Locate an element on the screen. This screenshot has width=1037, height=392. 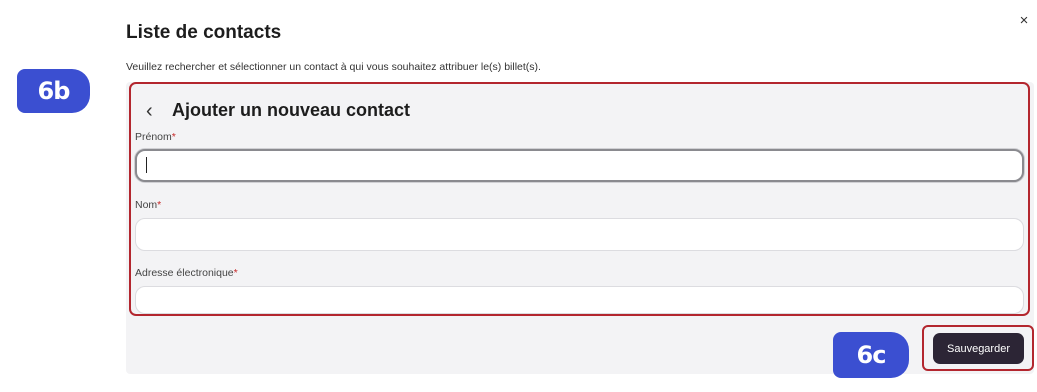
first-name-label: Prénom* is located at coordinates (155, 137).